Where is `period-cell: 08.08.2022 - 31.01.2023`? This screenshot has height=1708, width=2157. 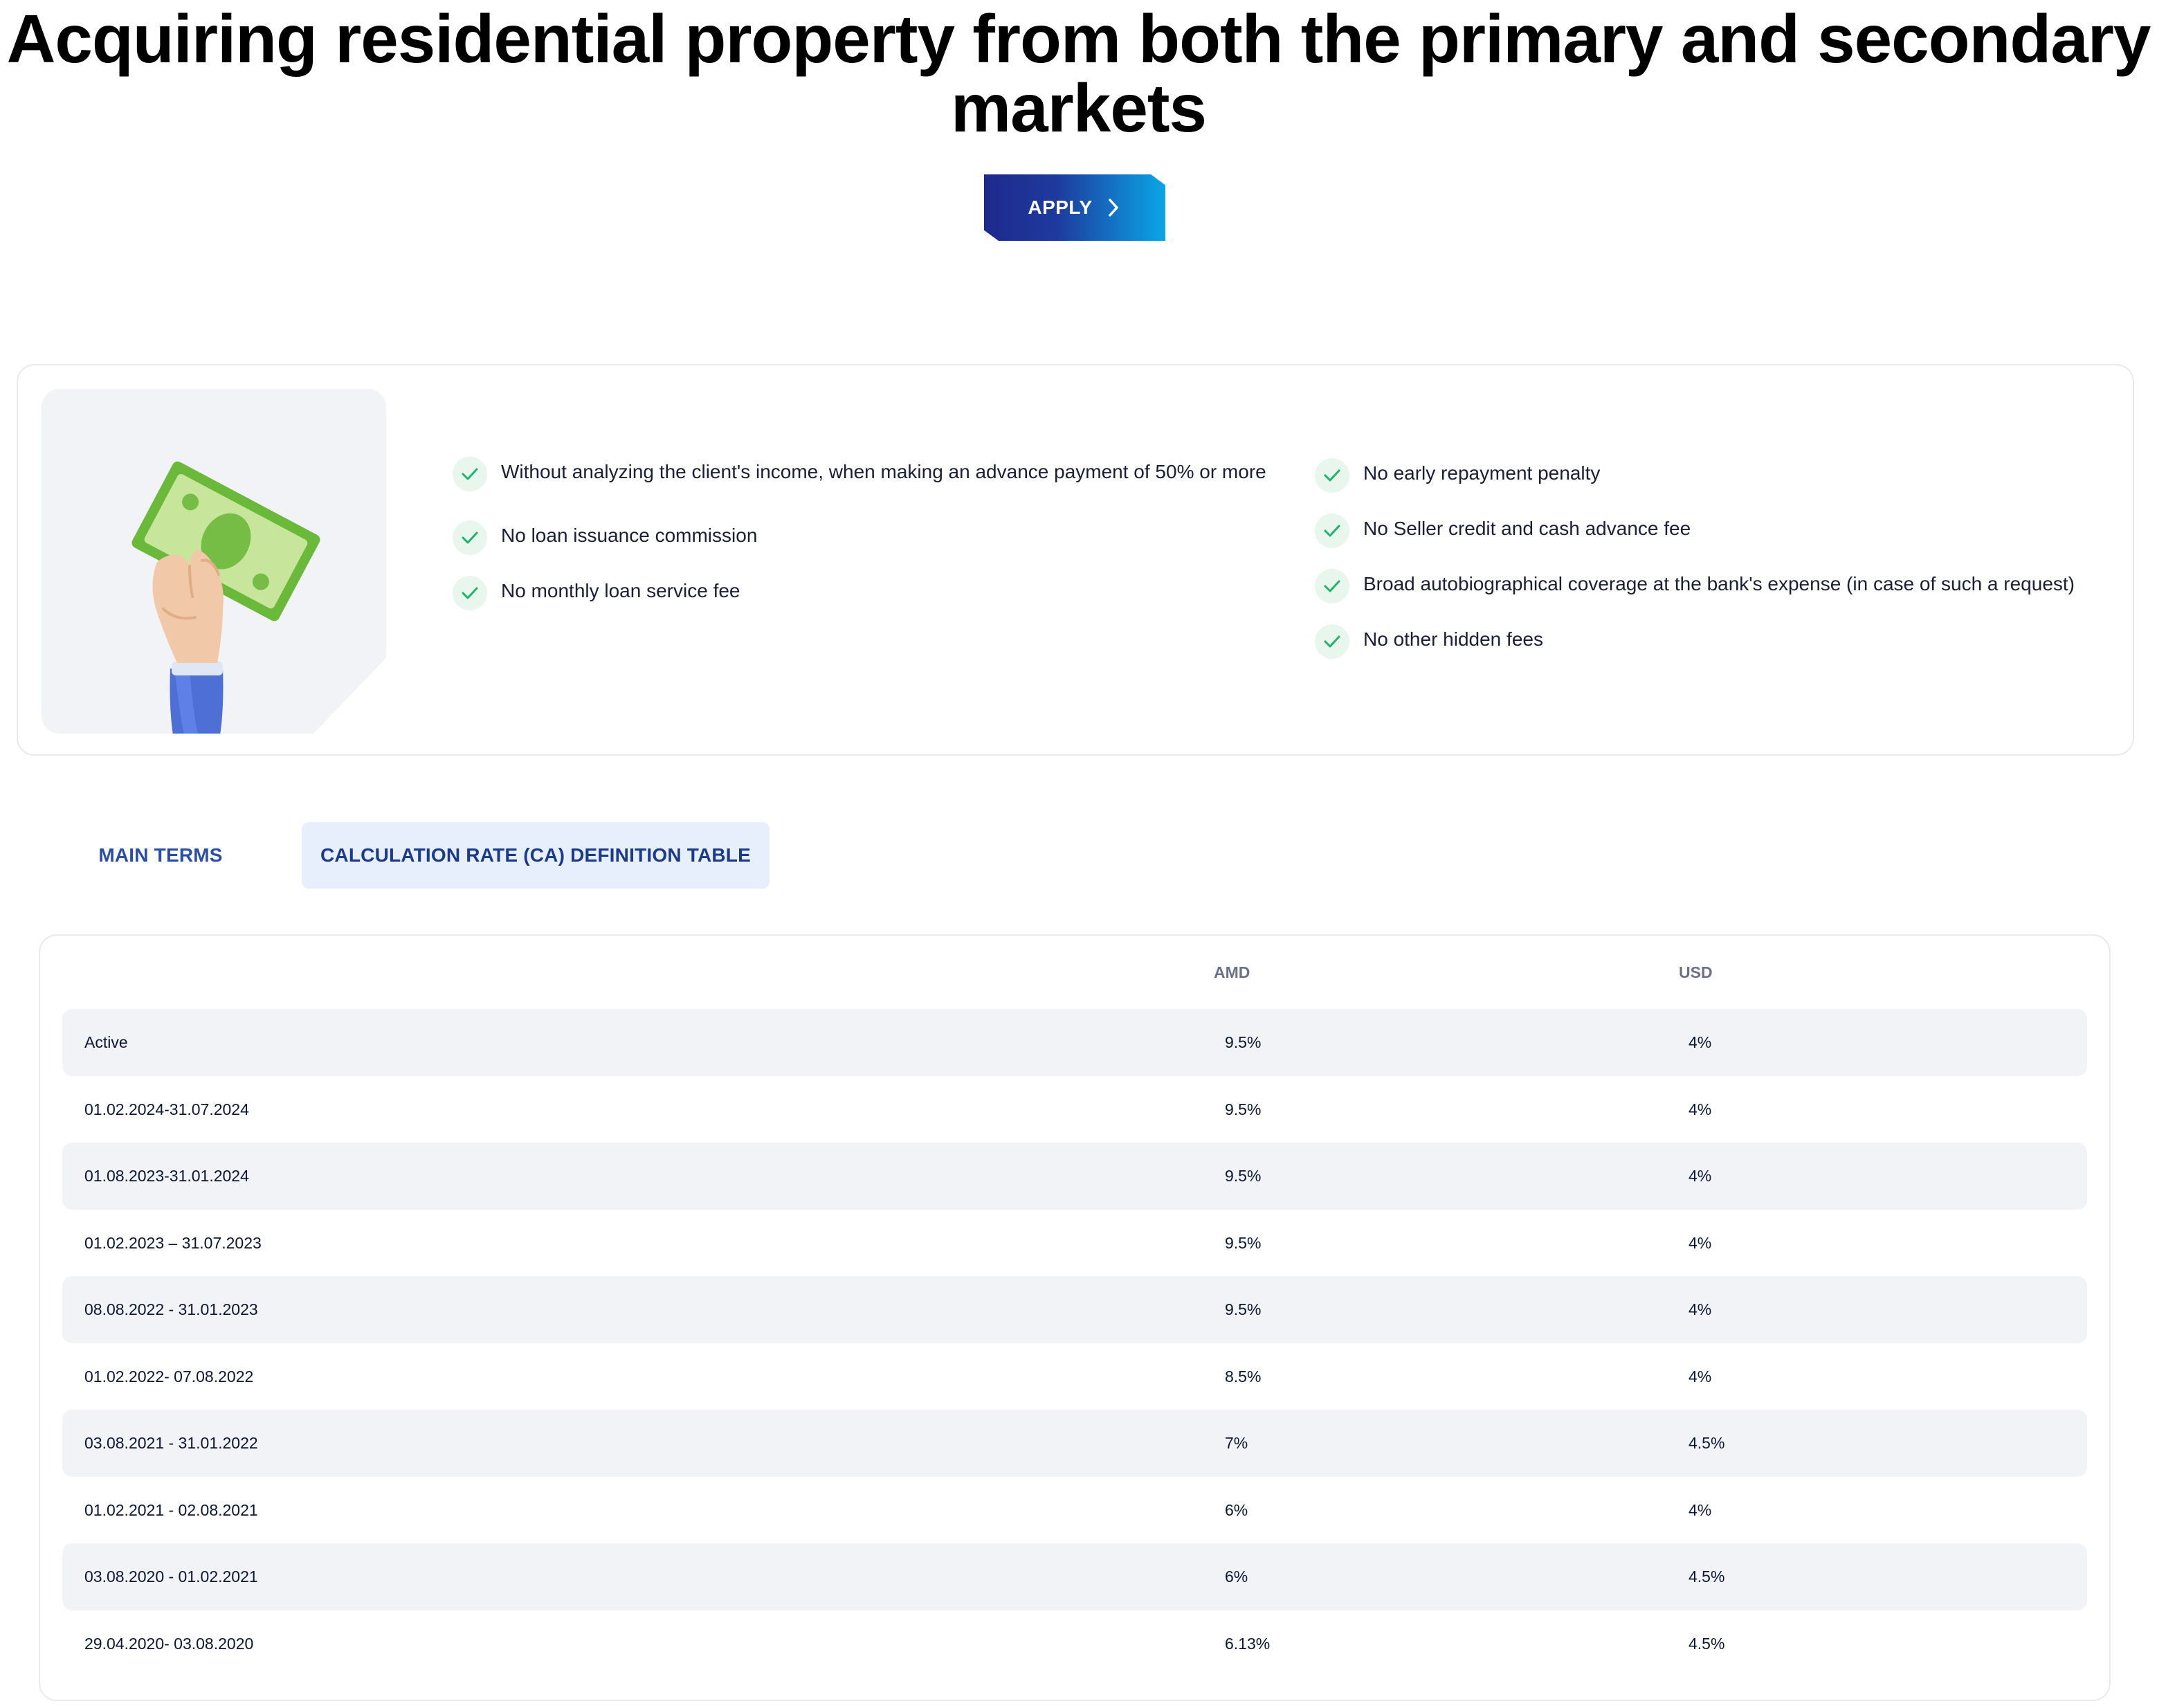 period-cell: 08.08.2022 - 31.01.2023 is located at coordinates (171, 1309).